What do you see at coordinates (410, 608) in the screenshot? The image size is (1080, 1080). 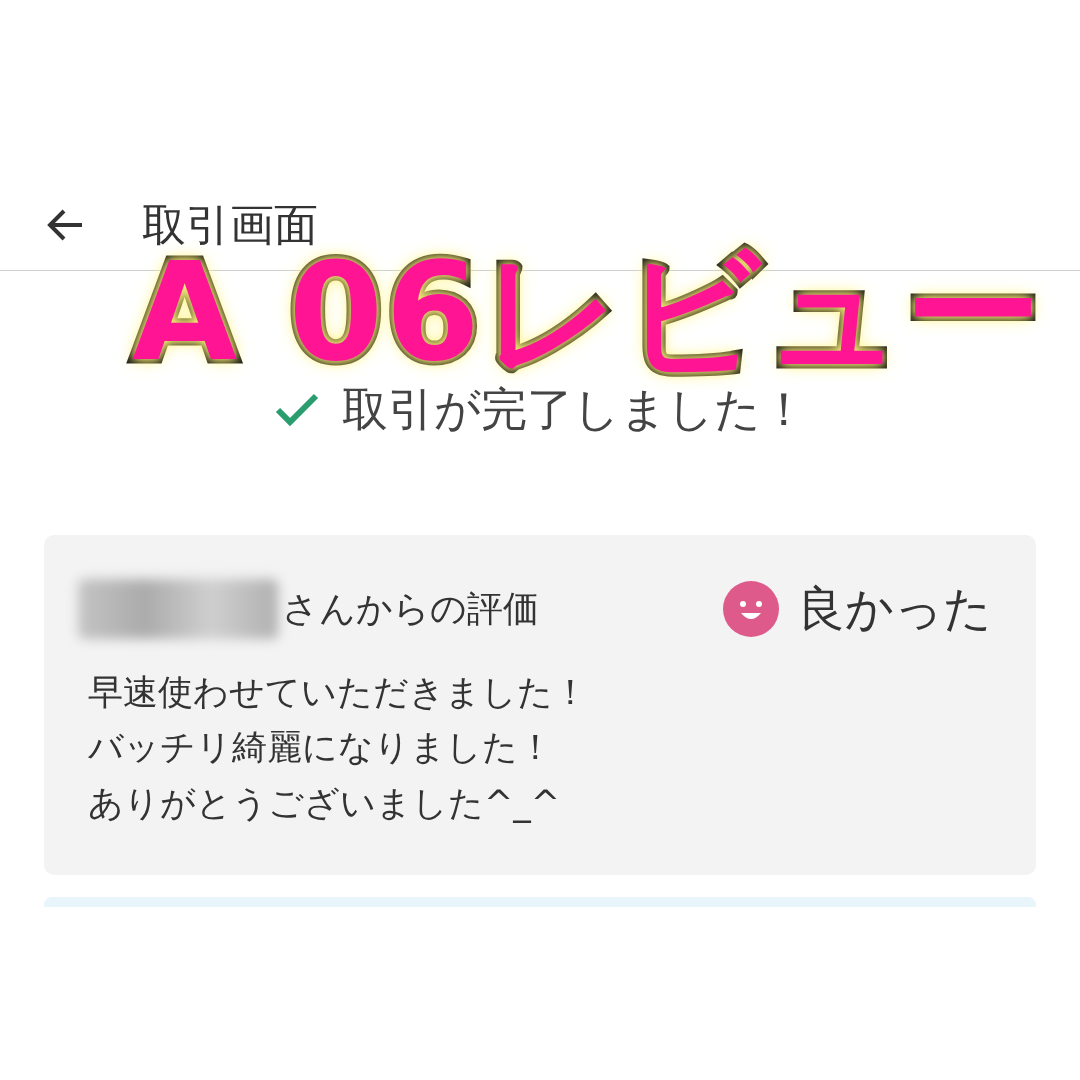 I see `review-from-label: さんからの評価` at bounding box center [410, 608].